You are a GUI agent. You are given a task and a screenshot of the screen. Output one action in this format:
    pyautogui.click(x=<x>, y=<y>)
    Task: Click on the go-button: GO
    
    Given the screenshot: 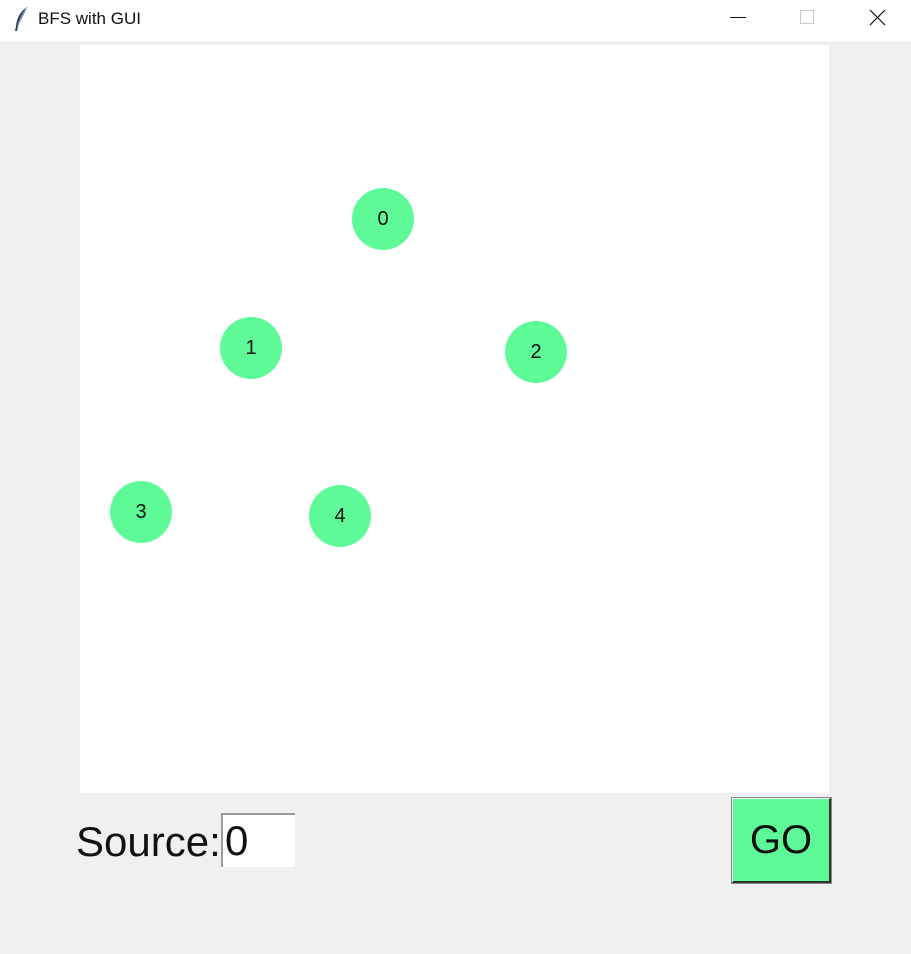 What is the action you would take?
    pyautogui.click(x=781, y=840)
    